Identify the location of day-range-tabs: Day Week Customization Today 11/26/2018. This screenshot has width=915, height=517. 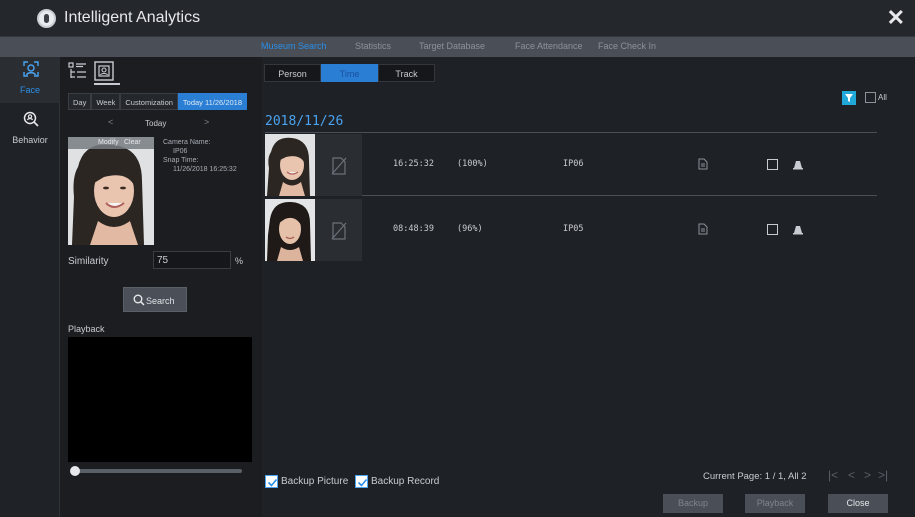
(157, 101).